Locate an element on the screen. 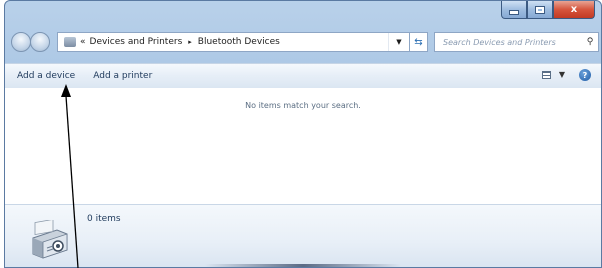 Image resolution: width=602 pixels, height=268 pixels. maximize-icon is located at coordinates (540, 9).